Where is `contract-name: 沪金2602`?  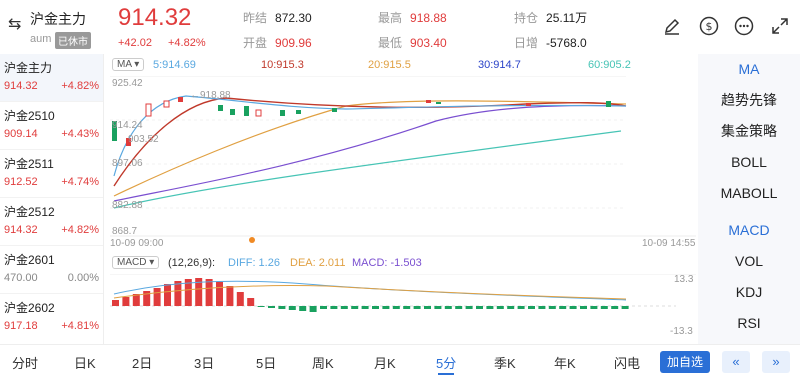
contract-name: 沪金2602 is located at coordinates (29, 308).